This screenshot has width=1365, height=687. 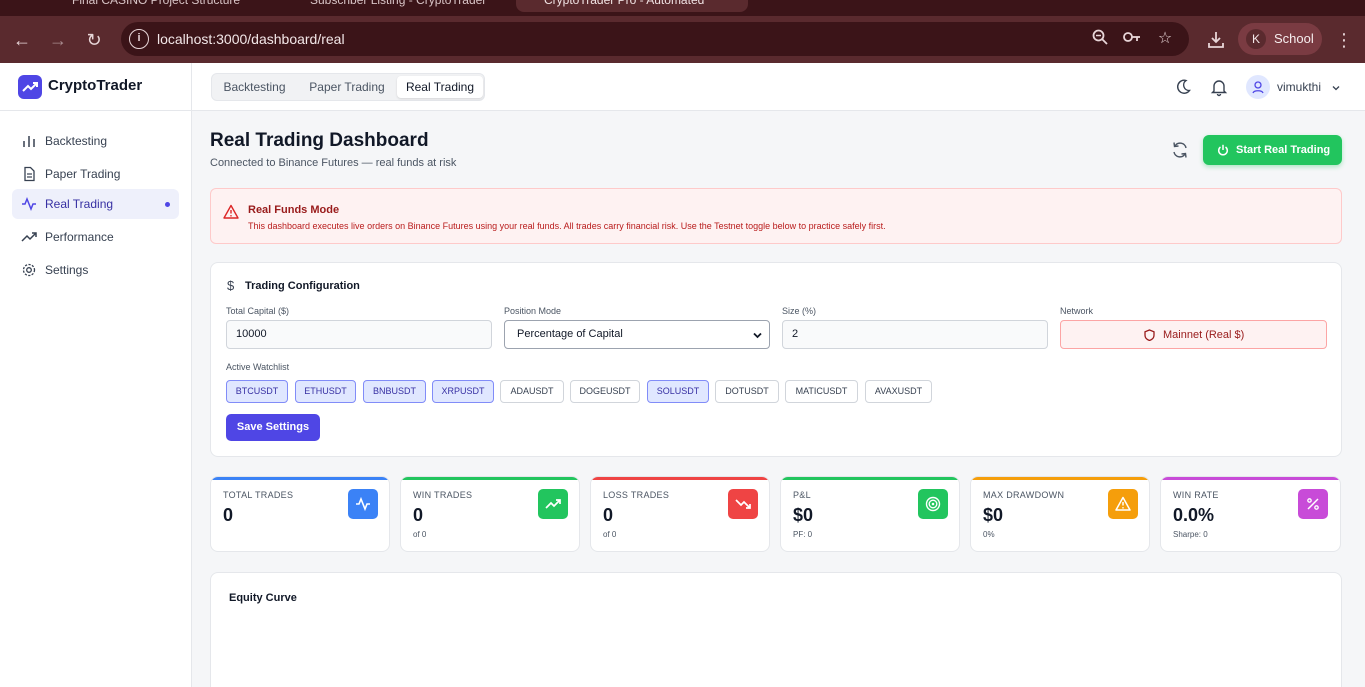 I want to click on sidebar-item-paper-trading: Paper Trading, so click(x=95, y=174).